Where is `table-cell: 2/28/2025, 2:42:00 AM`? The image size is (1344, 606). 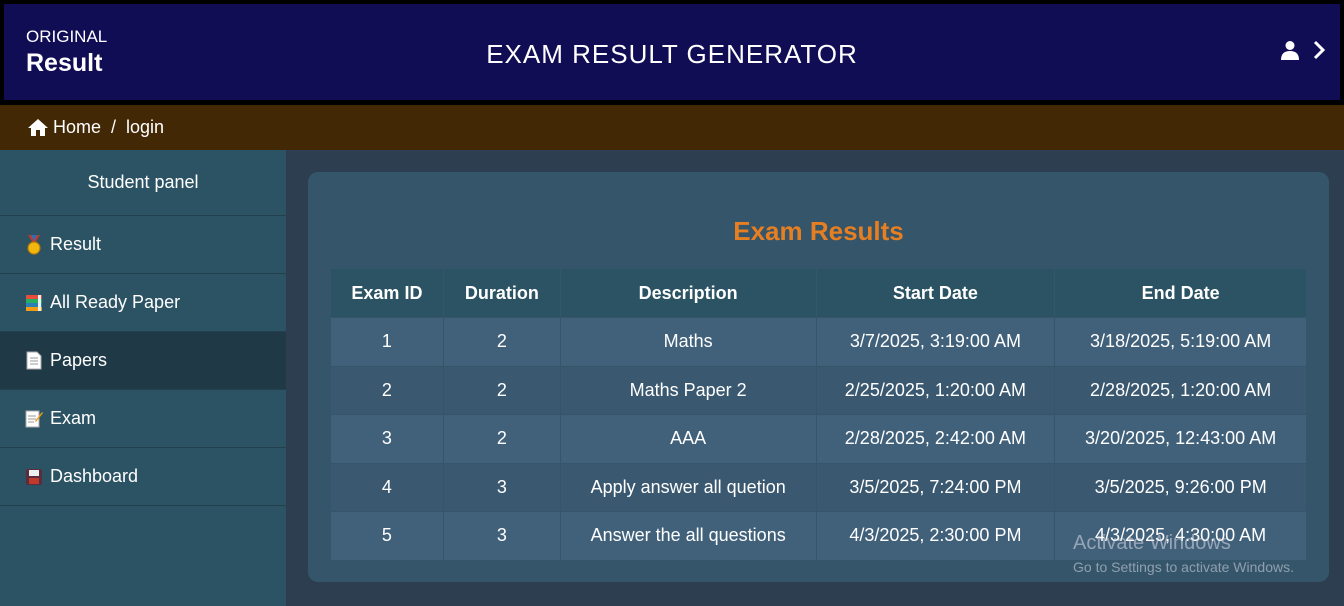 table-cell: 2/28/2025, 2:42:00 AM is located at coordinates (935, 439).